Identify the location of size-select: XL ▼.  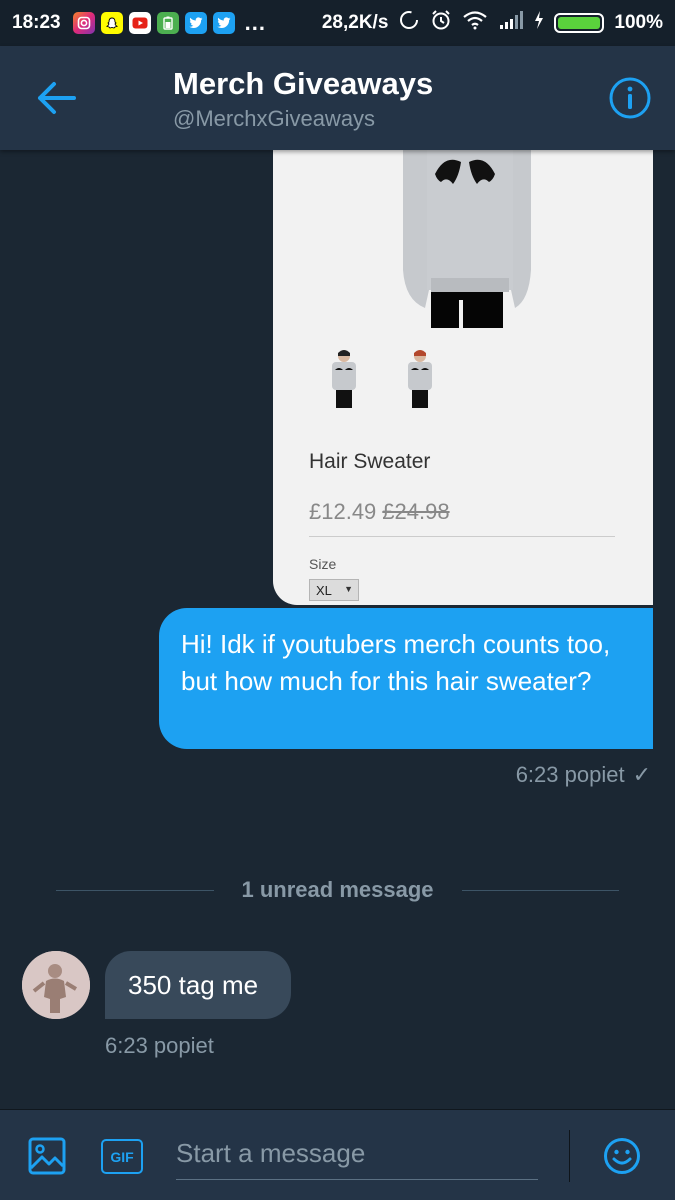
(334, 590).